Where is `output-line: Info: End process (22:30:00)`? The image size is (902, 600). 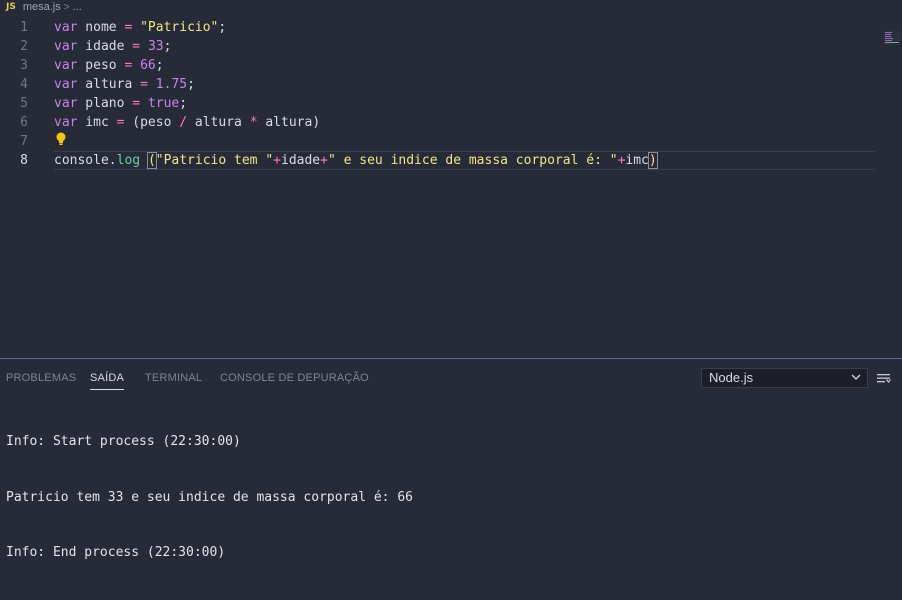
output-line: Info: End process (22:30:00) is located at coordinates (116, 552).